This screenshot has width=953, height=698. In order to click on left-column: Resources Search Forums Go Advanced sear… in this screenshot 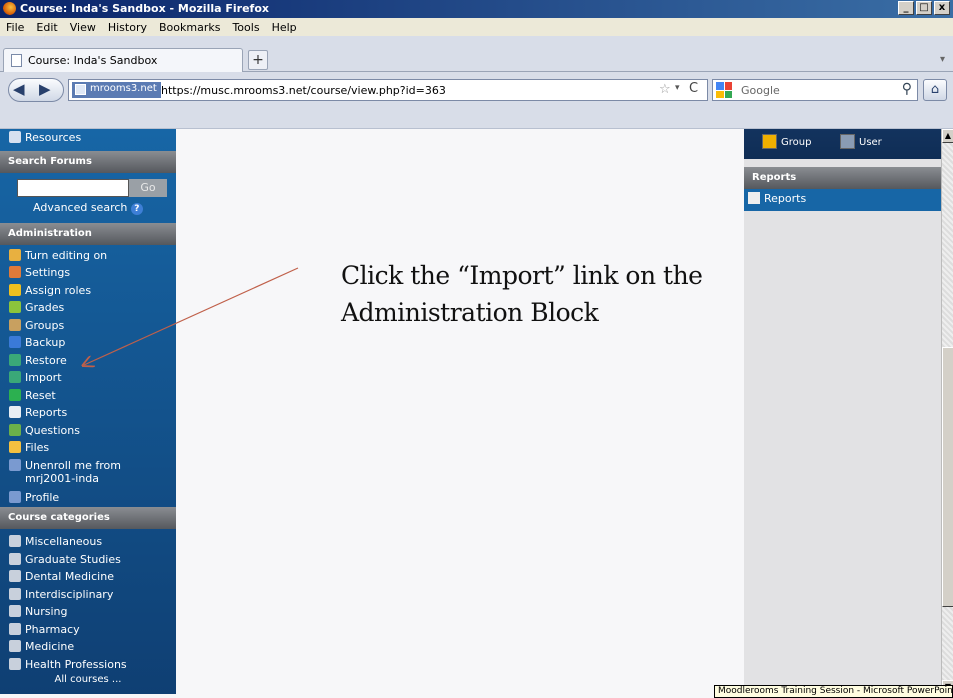, I will do `click(88, 411)`.